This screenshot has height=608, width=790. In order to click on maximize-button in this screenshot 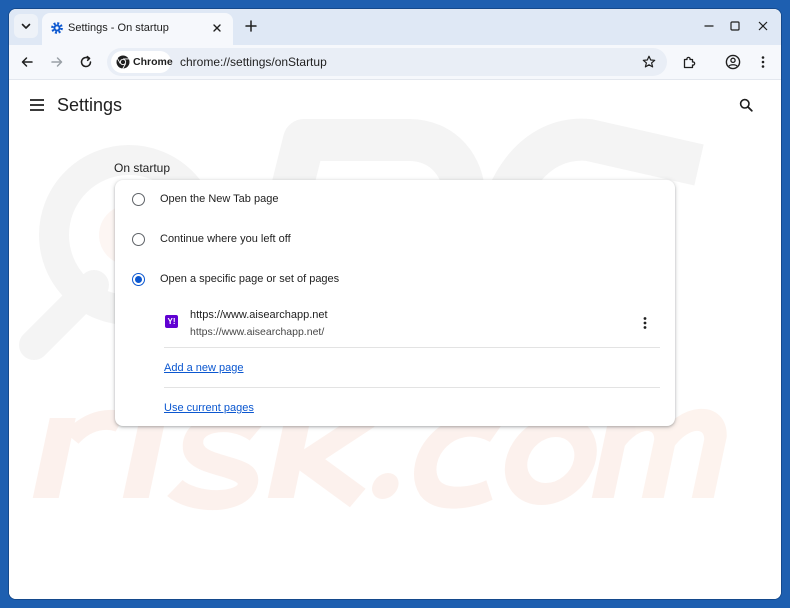, I will do `click(735, 26)`.